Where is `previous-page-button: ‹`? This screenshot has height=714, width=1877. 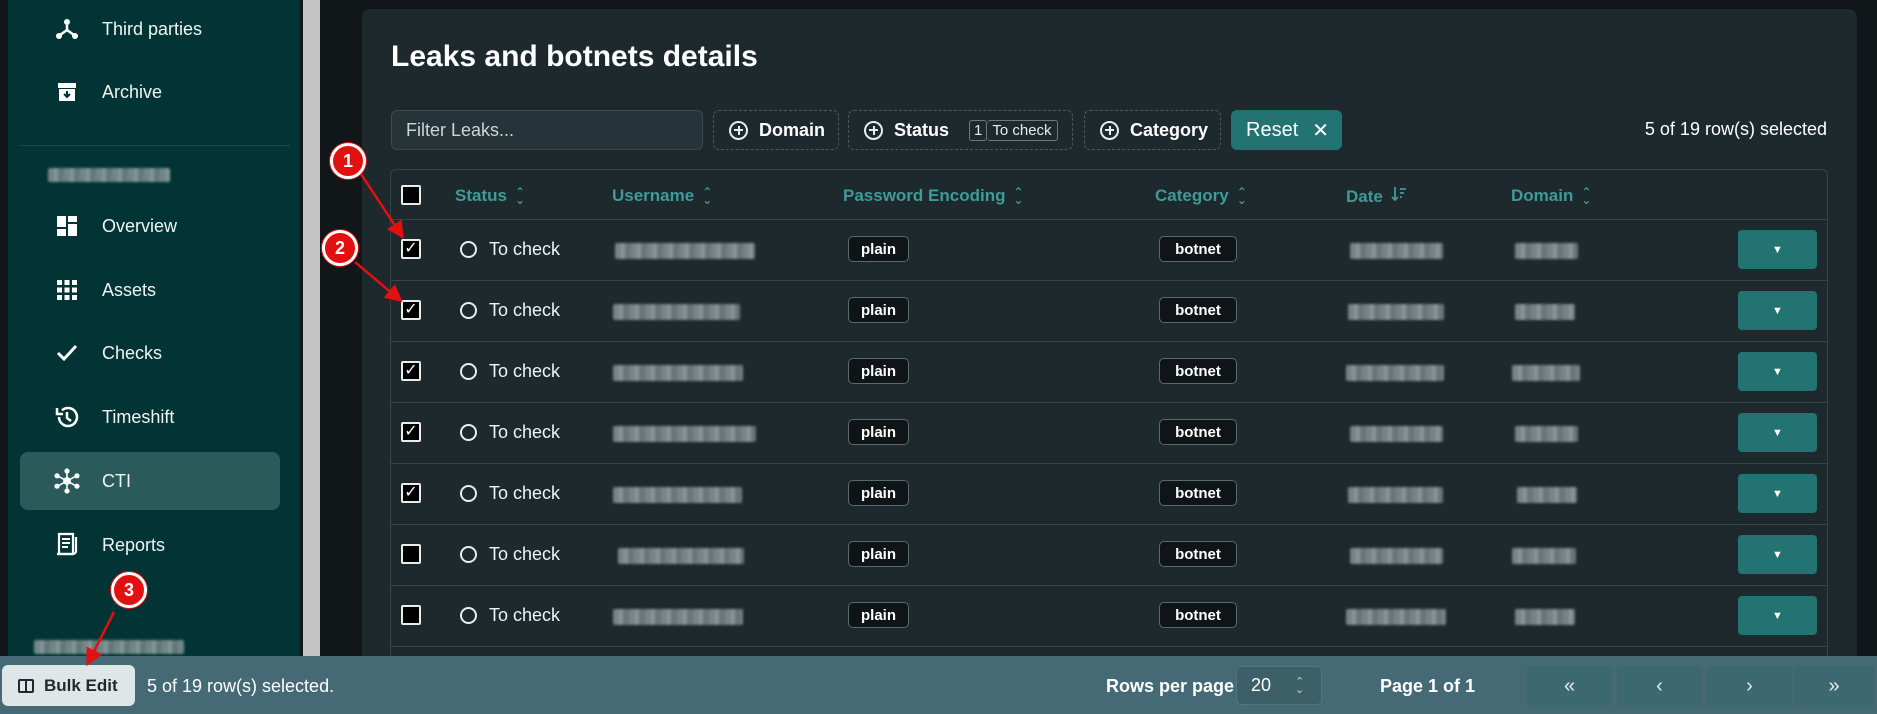 previous-page-button: ‹ is located at coordinates (1659, 686).